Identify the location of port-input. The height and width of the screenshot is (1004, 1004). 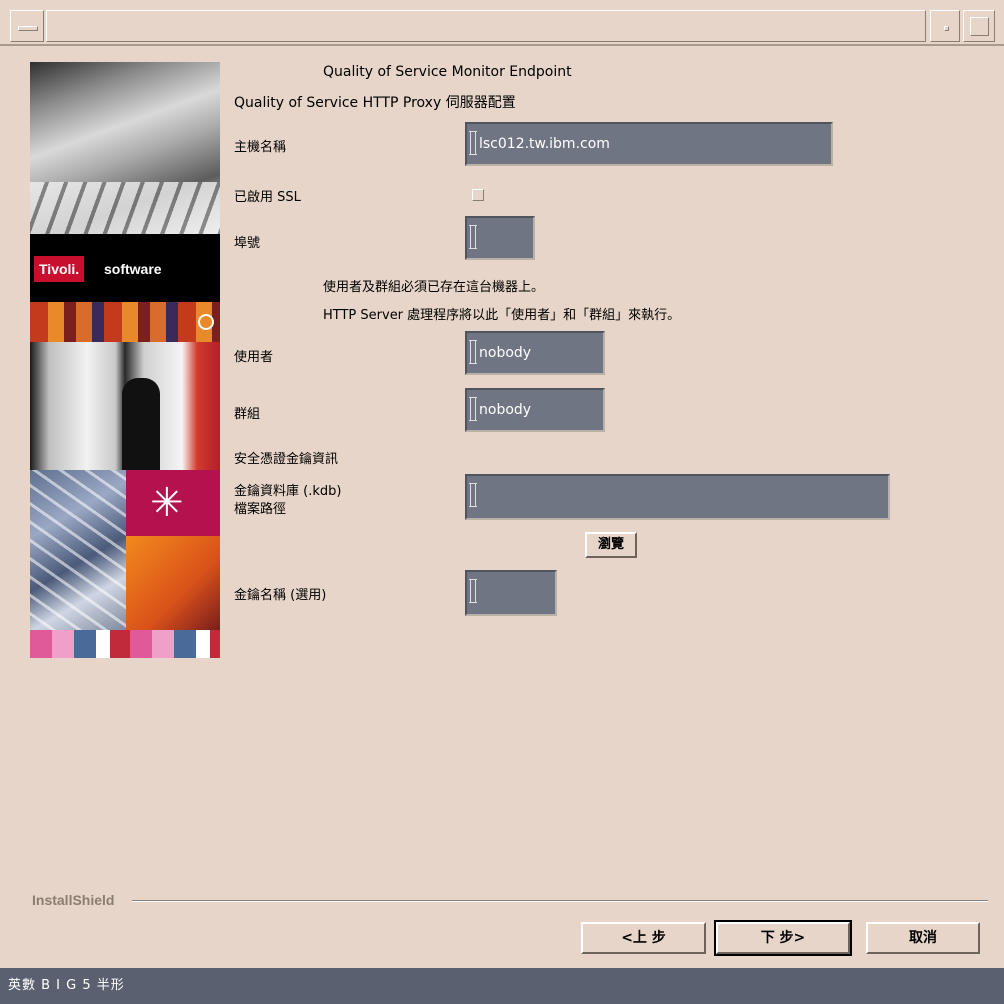
(500, 238).